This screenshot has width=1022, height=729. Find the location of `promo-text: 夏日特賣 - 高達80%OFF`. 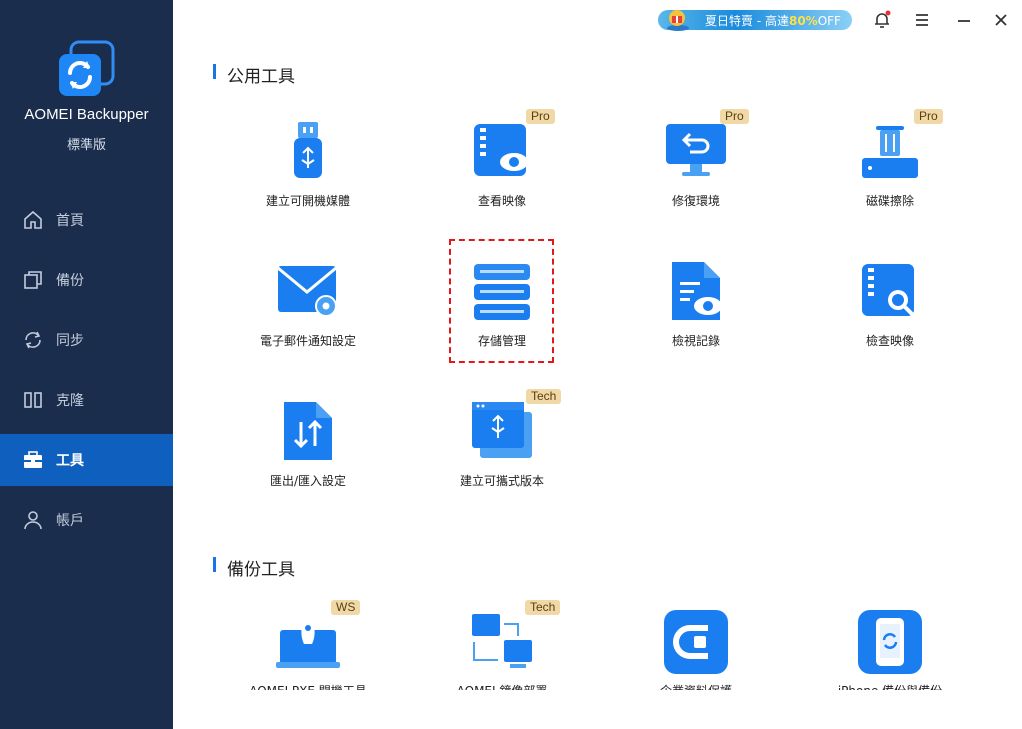

promo-text: 夏日特賣 - 高達80%OFF is located at coordinates (773, 21).